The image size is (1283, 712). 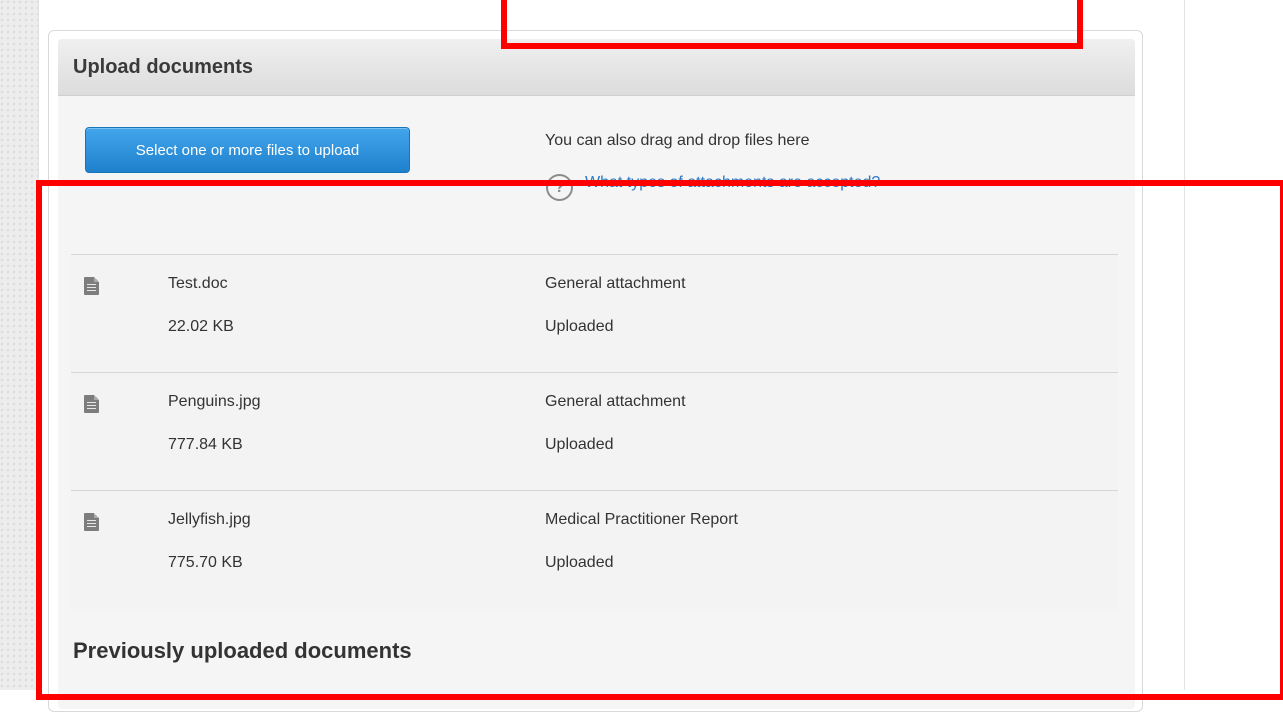 I want to click on drag-drop-hint: You can also drag and drop files here, so click(x=677, y=140).